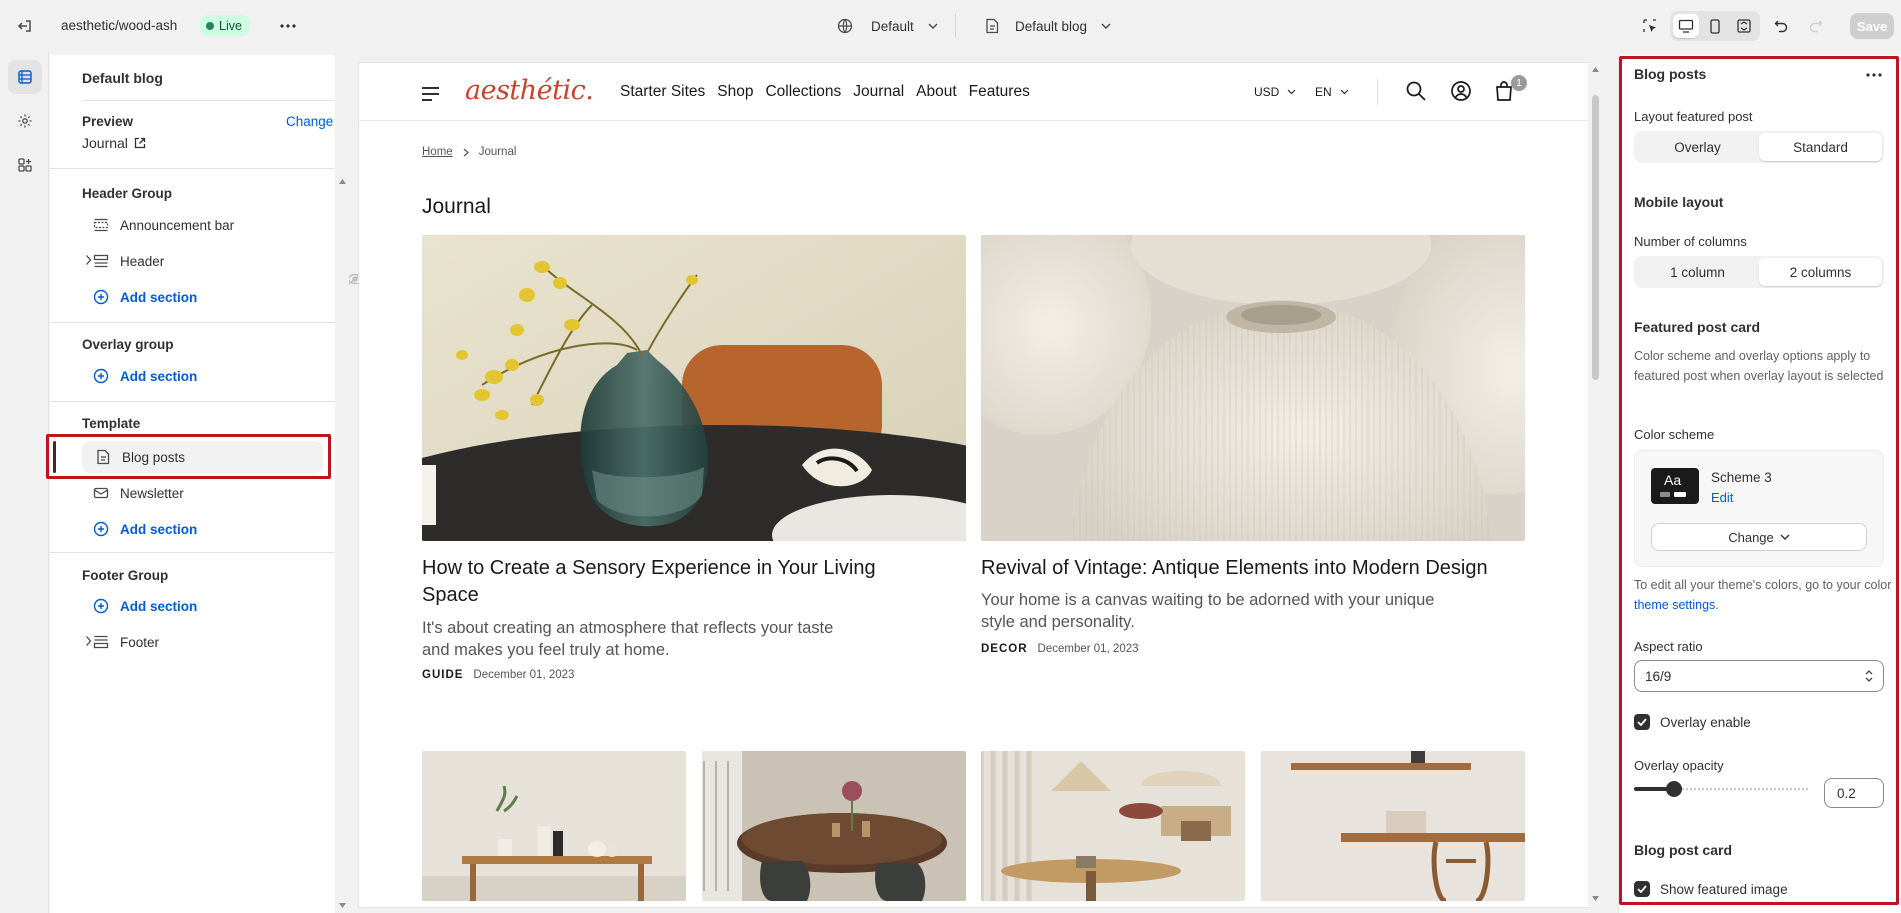 Image resolution: width=1901 pixels, height=913 pixels. Describe the element at coordinates (225, 261) in the screenshot. I see `section-header: Header` at that location.